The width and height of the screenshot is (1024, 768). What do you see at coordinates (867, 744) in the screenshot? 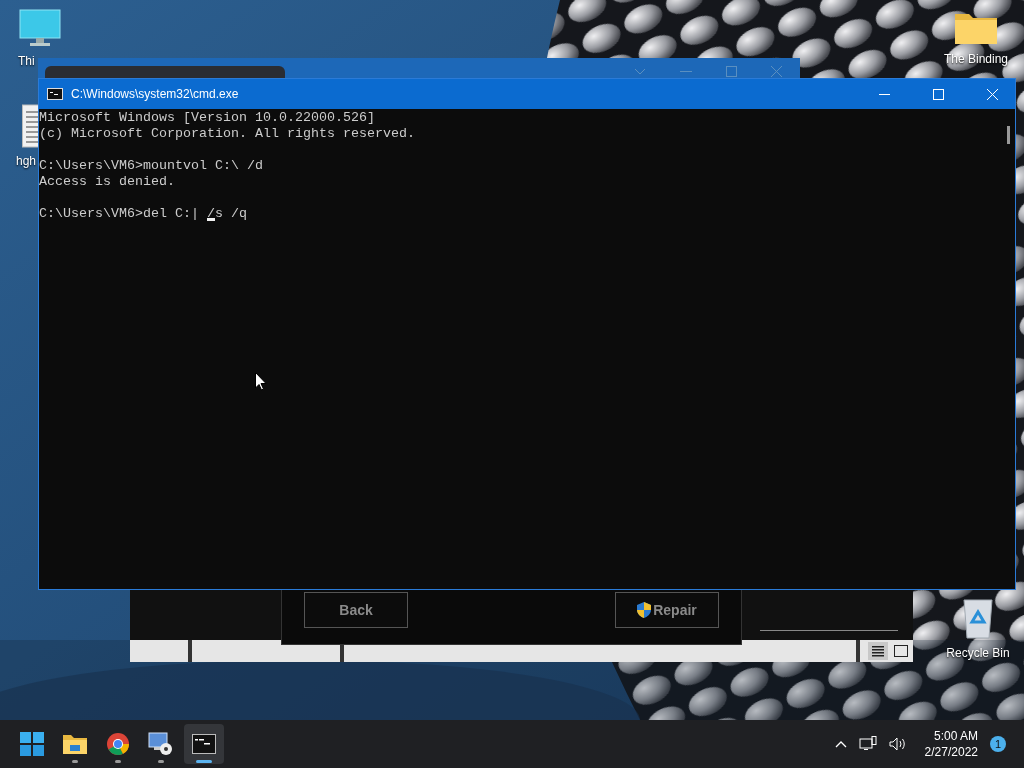
I see `network-icon` at bounding box center [867, 744].